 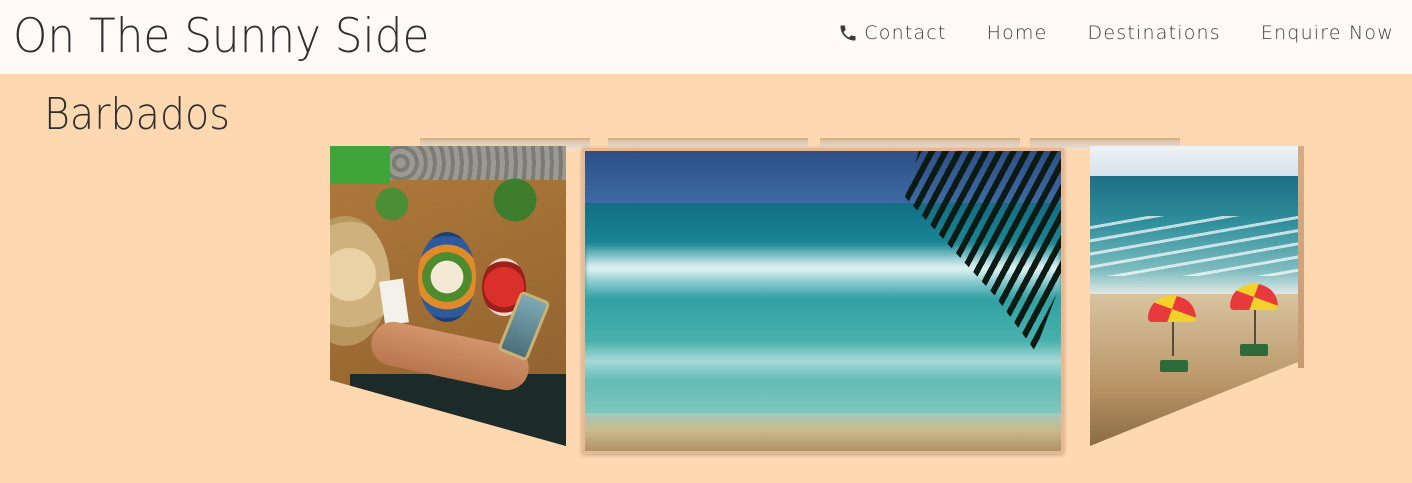 What do you see at coordinates (905, 33) in the screenshot?
I see `nav-contact-label: Contact` at bounding box center [905, 33].